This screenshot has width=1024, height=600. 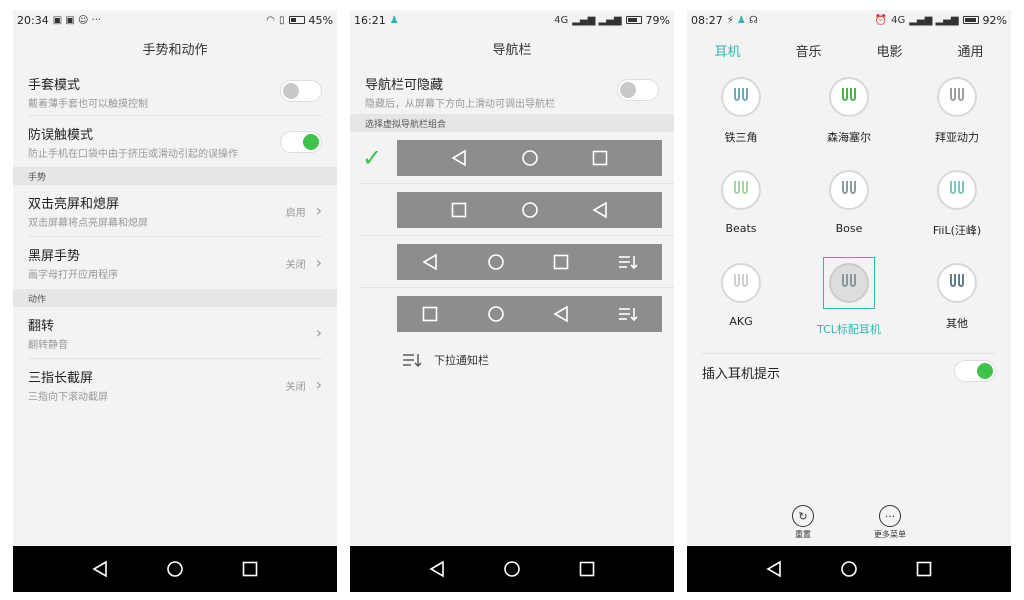 I want to click on insert-tip-toggle, so click(x=975, y=371).